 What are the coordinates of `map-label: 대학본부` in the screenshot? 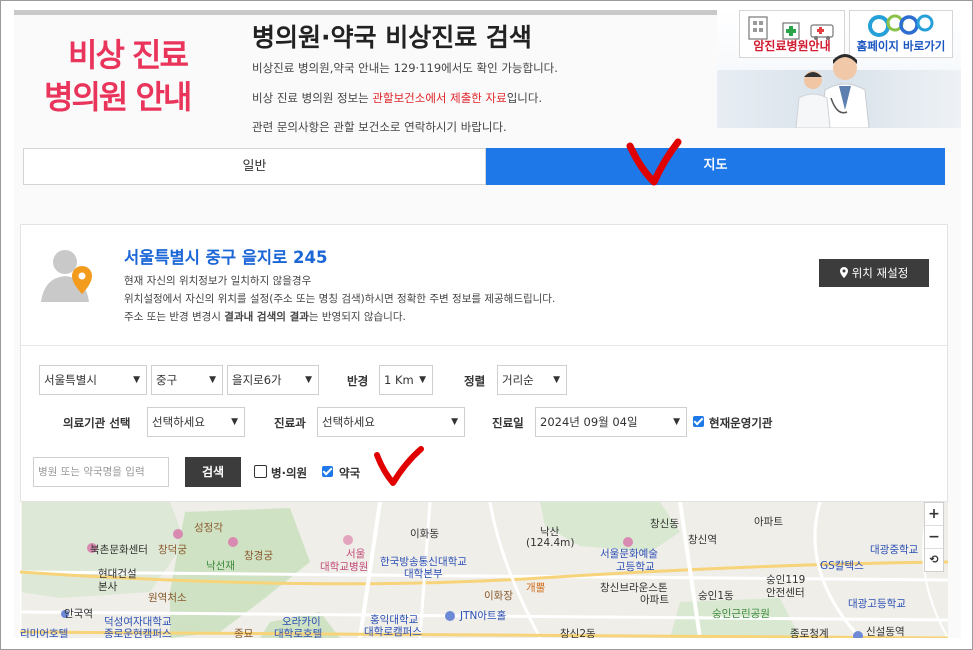 It's located at (423, 574).